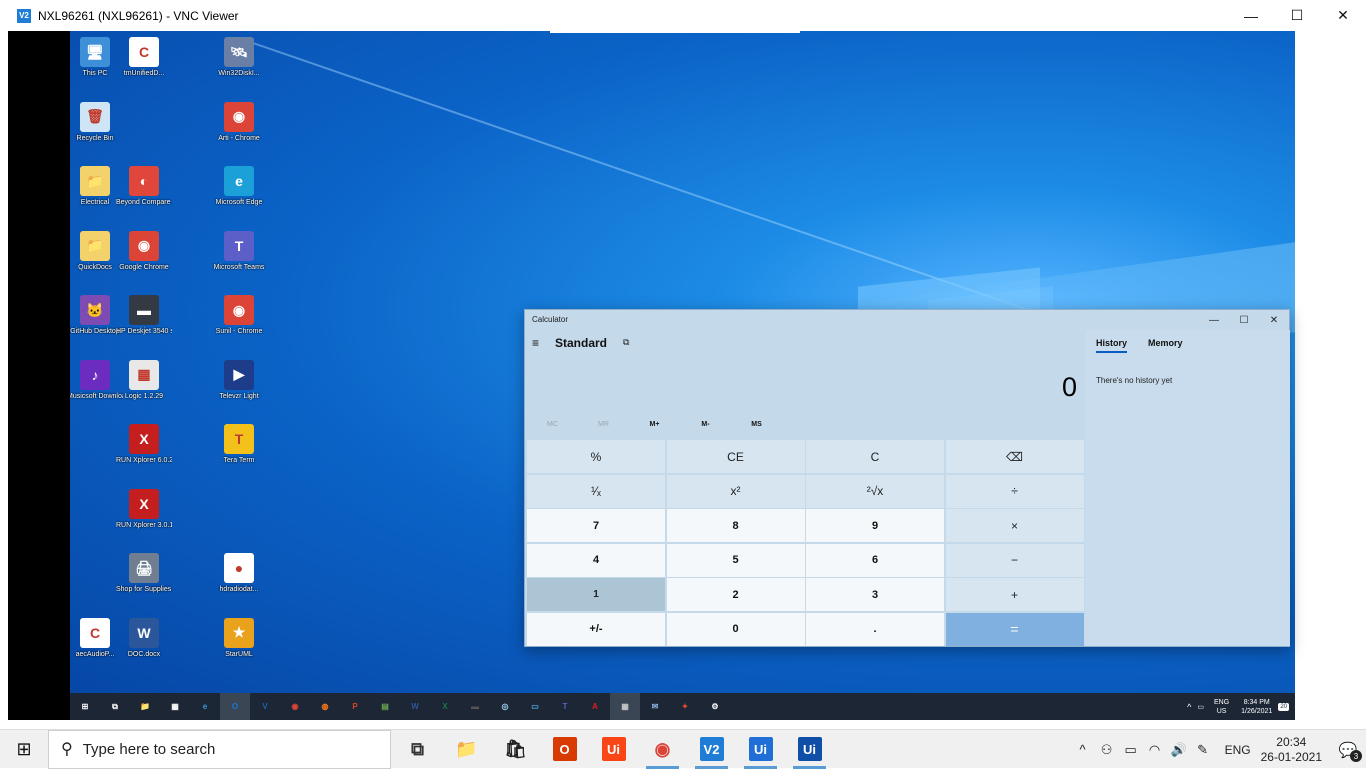 This screenshot has width=1366, height=769. I want to click on desktop-shortcut: X RUN Xplorer 3.0.10, so click(144, 509).